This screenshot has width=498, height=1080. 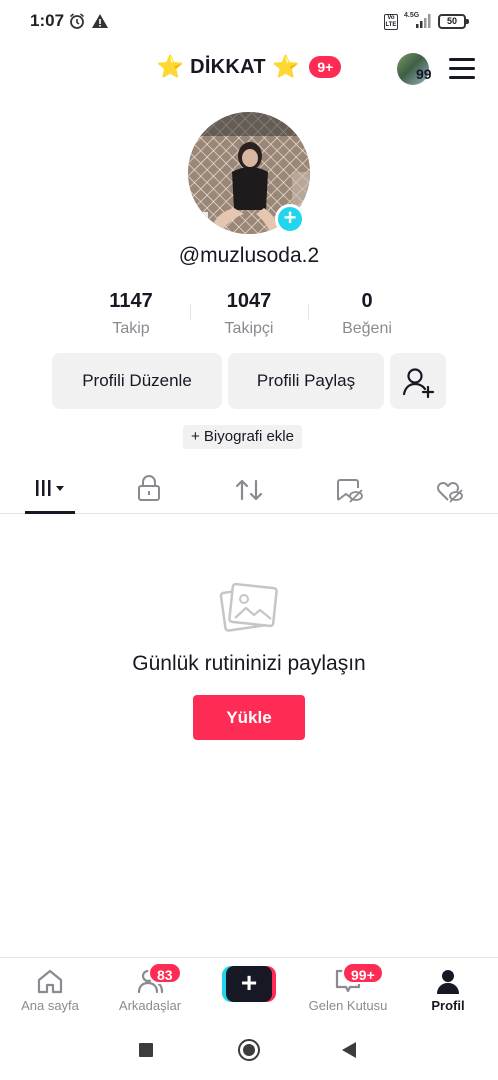 What do you see at coordinates (363, 973) in the screenshot?
I see `inbox-badge: 99+` at bounding box center [363, 973].